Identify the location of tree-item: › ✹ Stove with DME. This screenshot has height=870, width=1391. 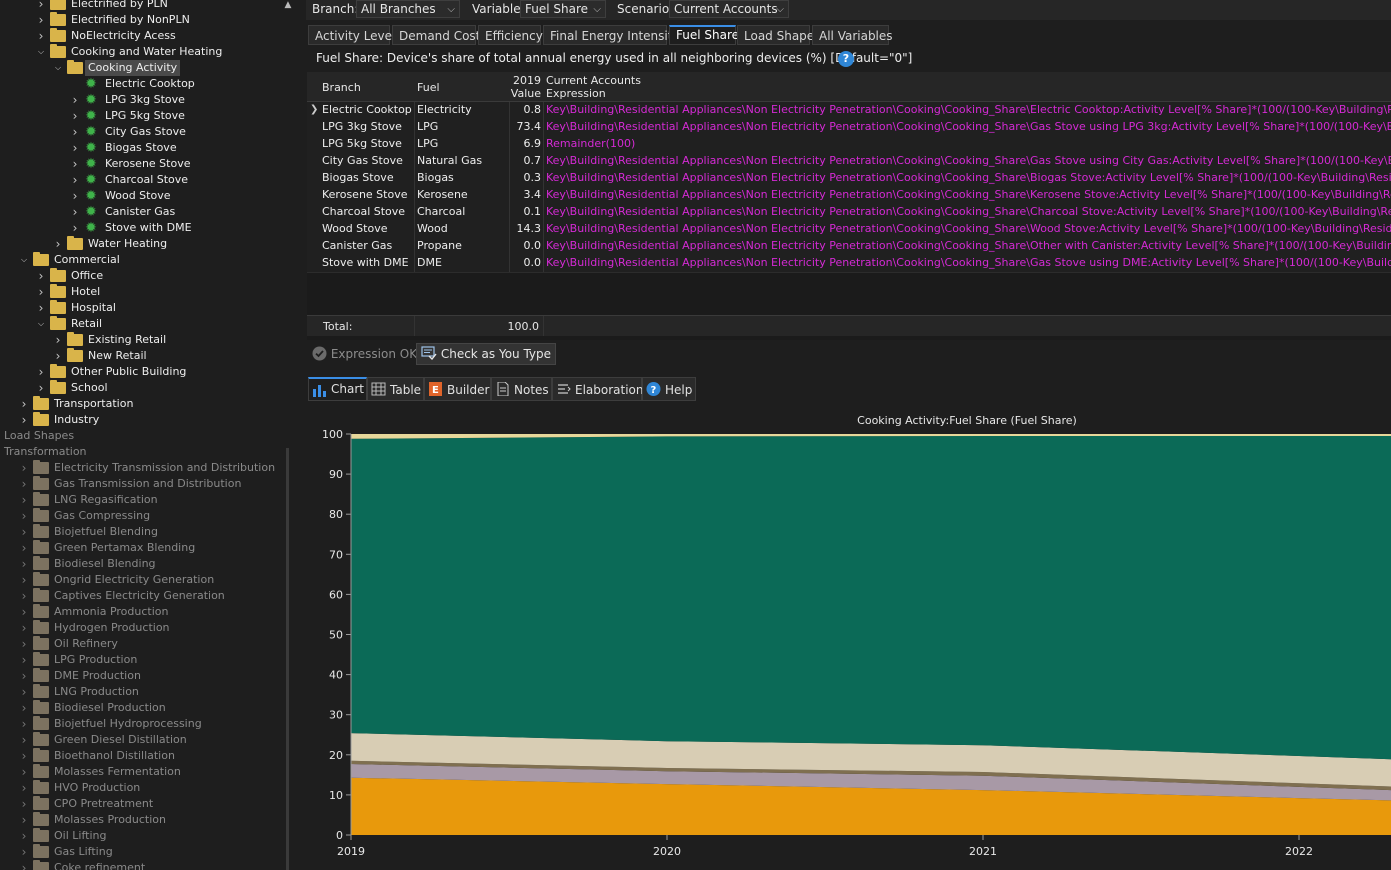
(149, 228).